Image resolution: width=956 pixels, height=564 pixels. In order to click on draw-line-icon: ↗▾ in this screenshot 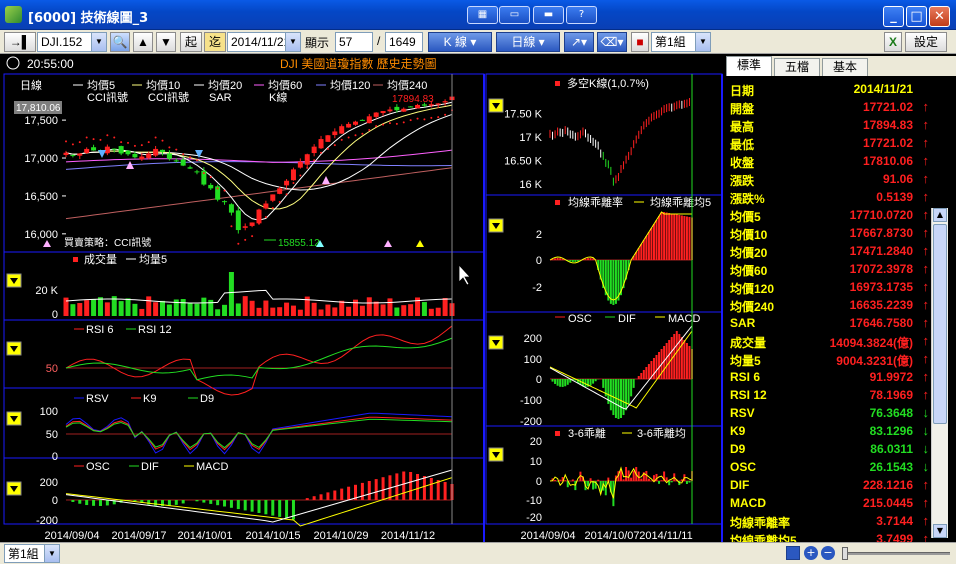, I will do `click(579, 42)`.